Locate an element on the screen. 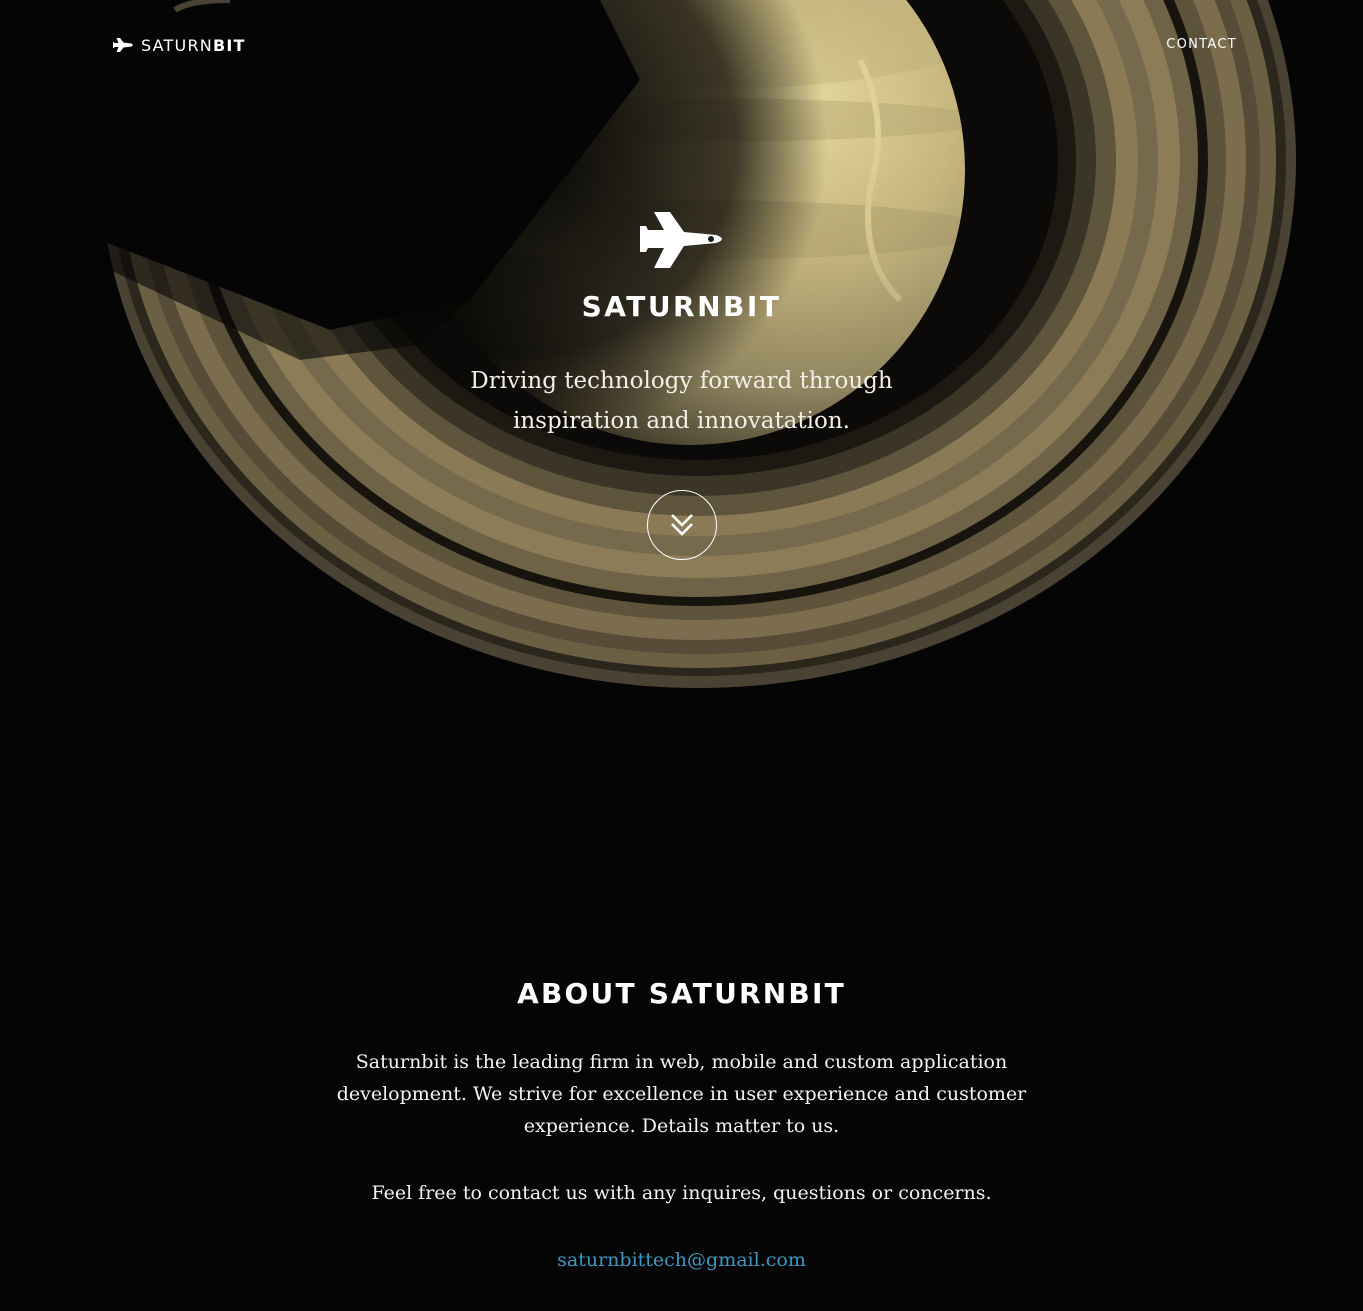 This screenshot has width=1363, height=1311. brand-logo-link: SATURNBIT is located at coordinates (179, 45).